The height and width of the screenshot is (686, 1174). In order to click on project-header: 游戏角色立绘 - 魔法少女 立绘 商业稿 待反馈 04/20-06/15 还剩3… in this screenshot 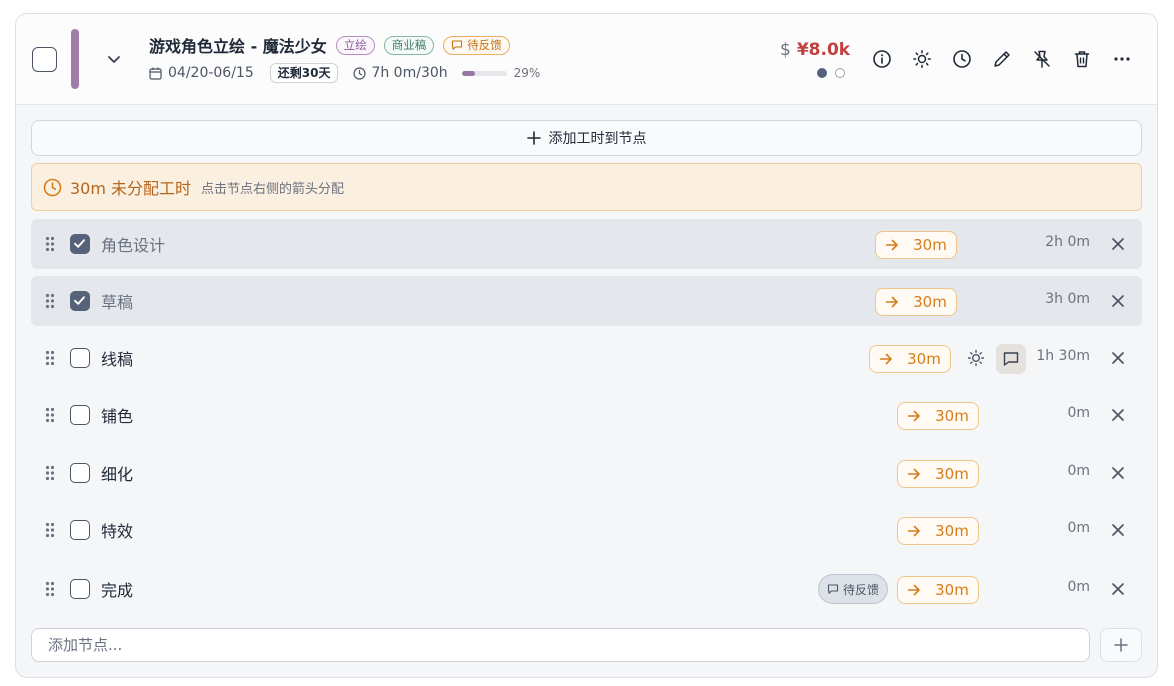, I will do `click(586, 59)`.